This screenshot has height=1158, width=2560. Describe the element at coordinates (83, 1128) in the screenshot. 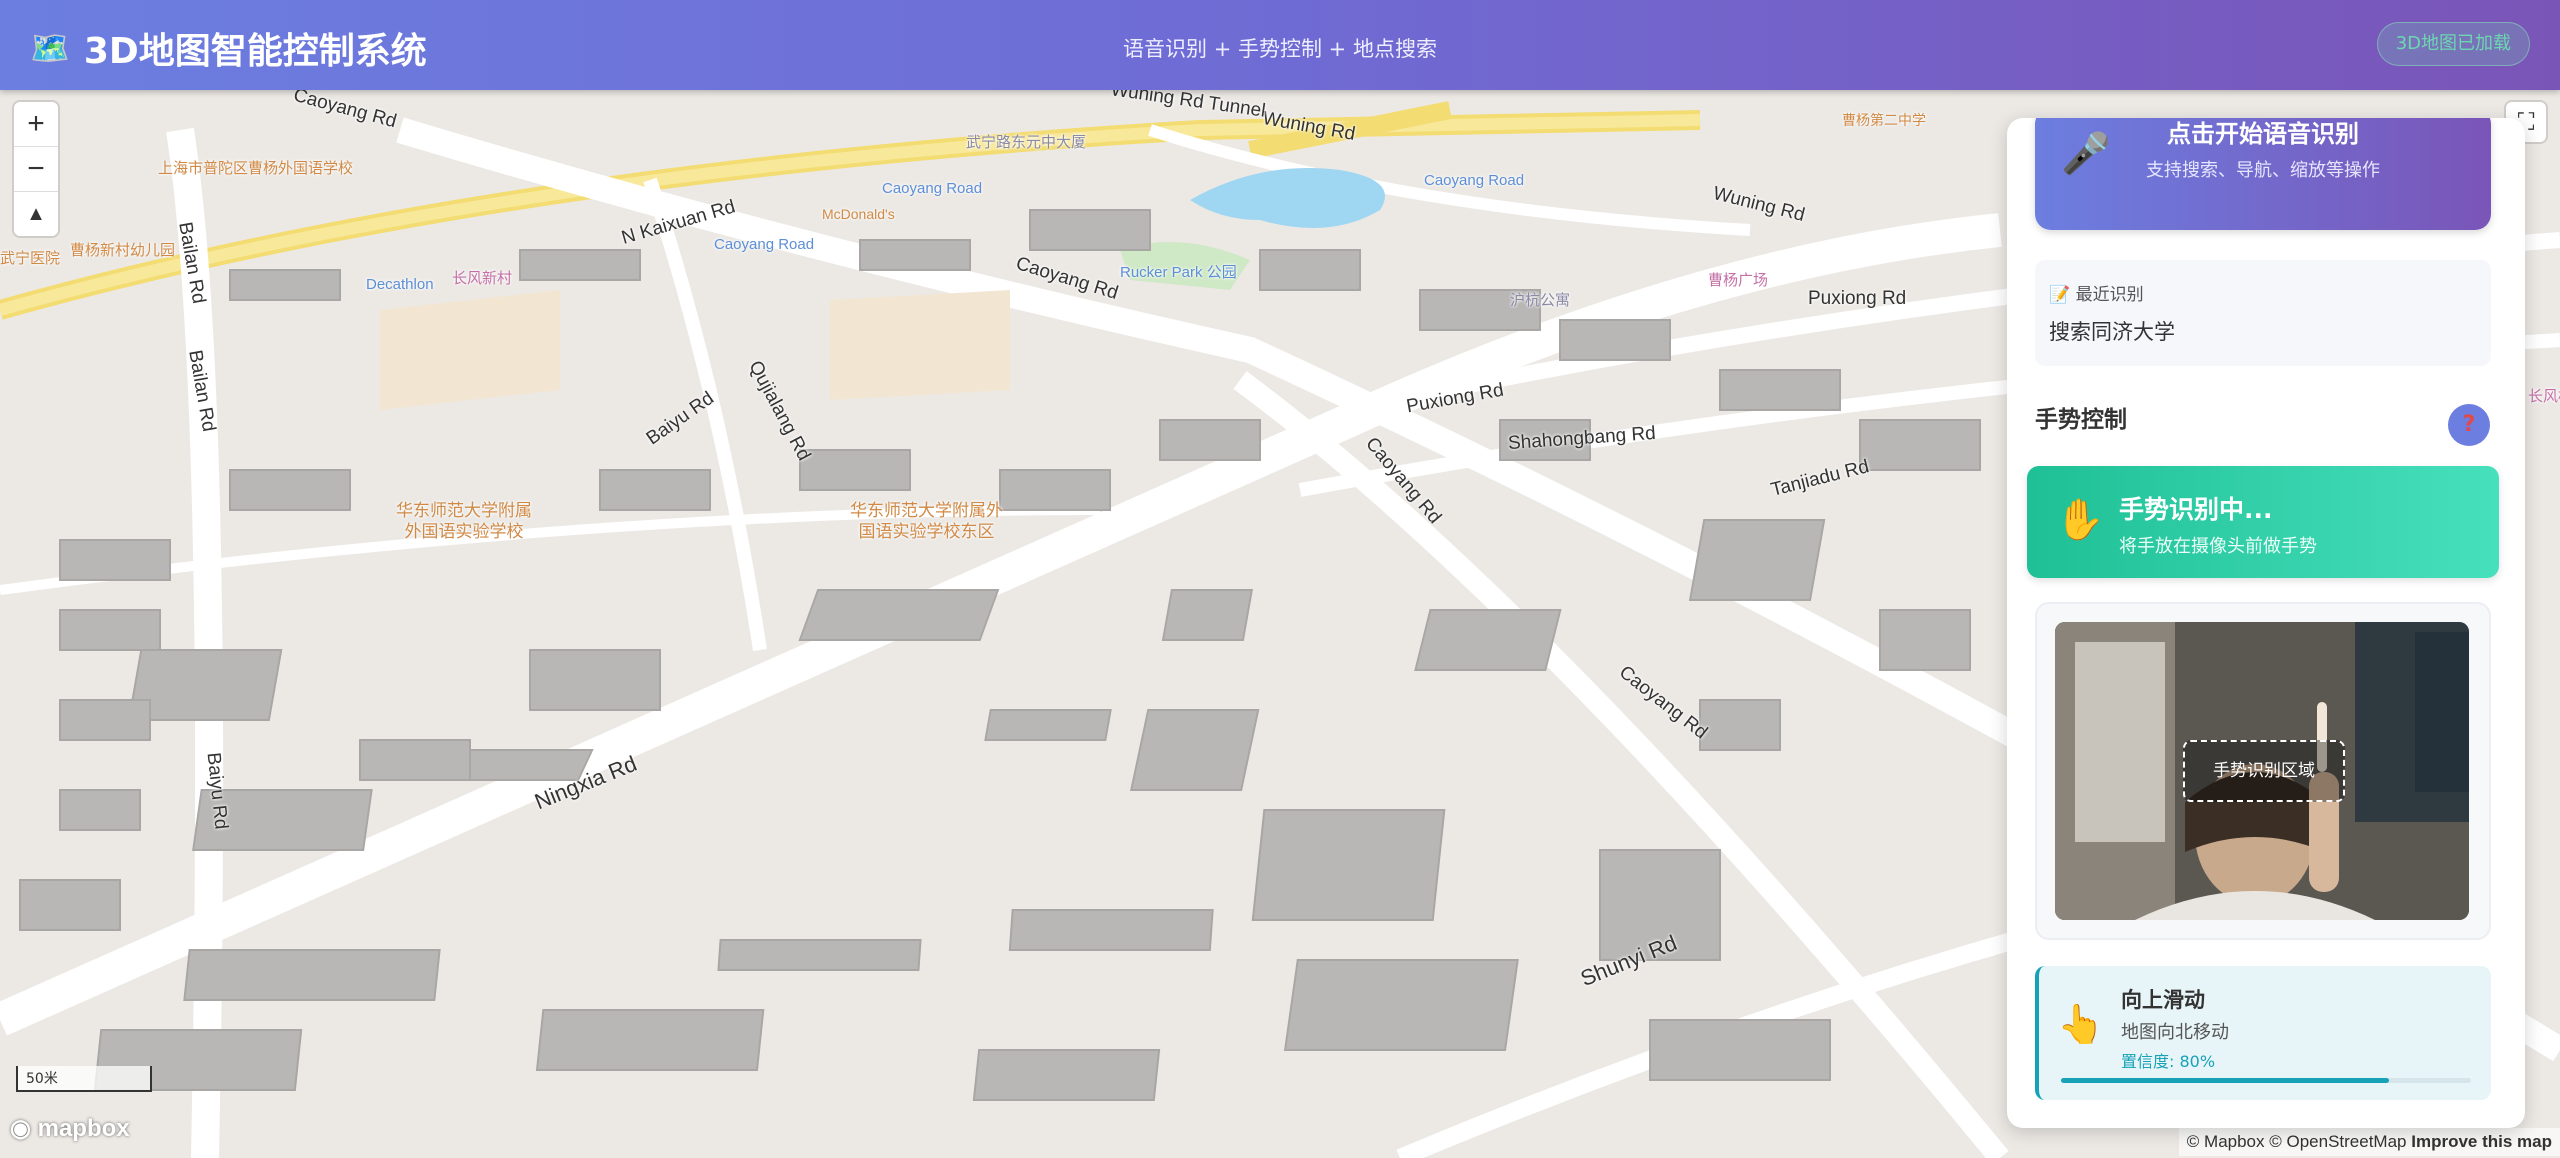

I see `mapbox-logo-text: mapbox` at that location.